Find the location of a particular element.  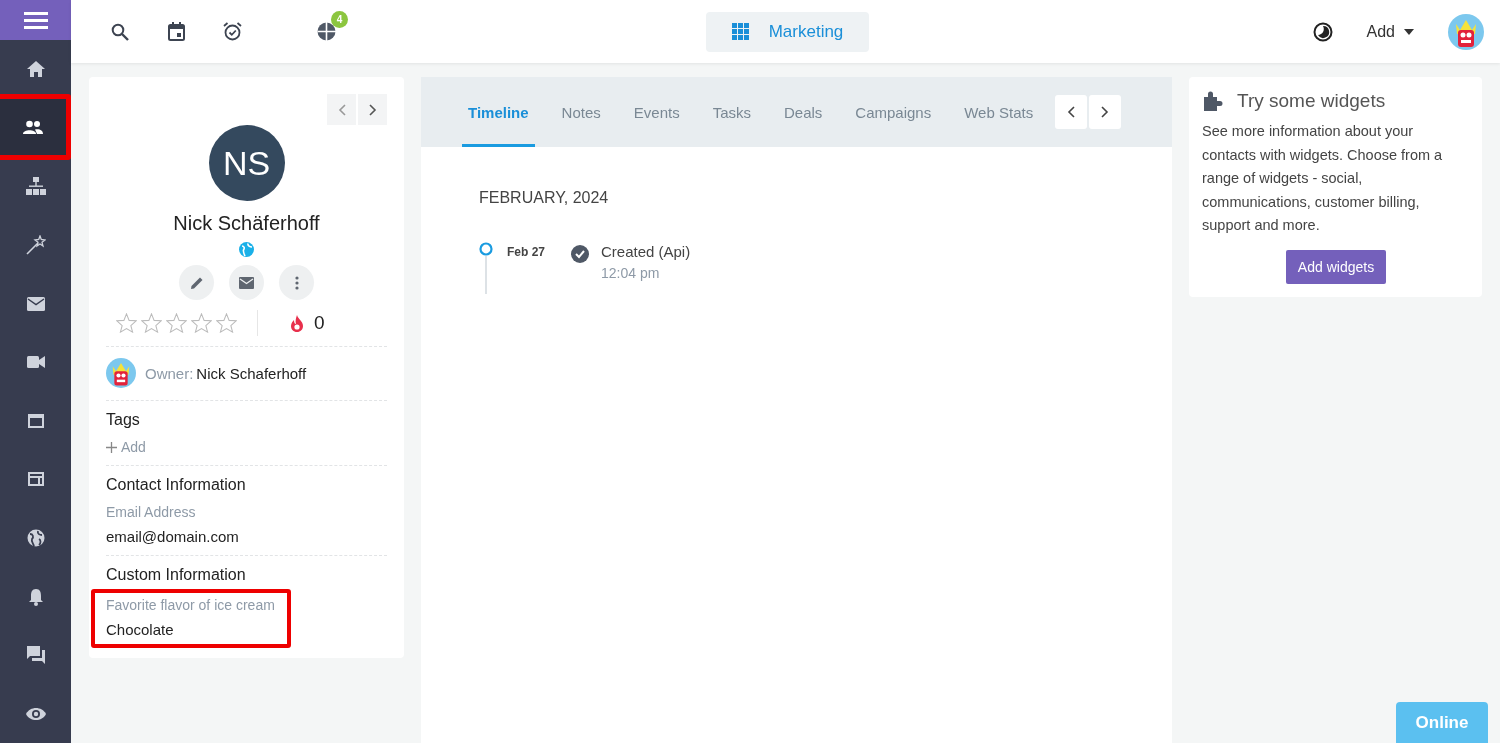

video-camera-icon is located at coordinates (35, 362).